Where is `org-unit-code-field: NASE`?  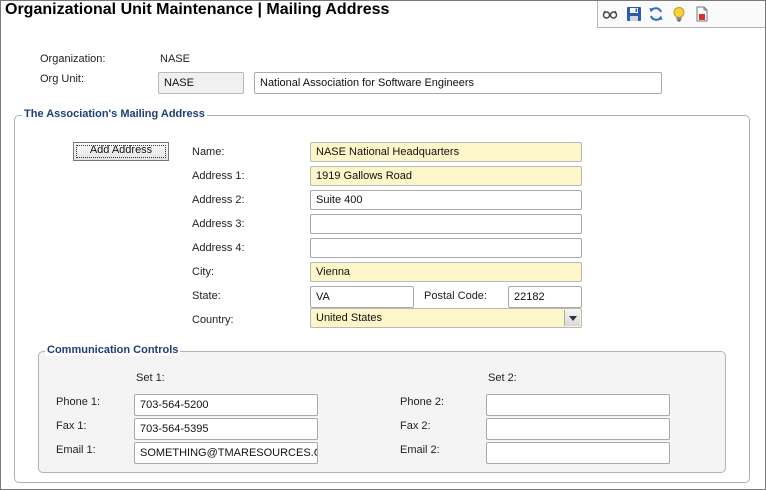
org-unit-code-field: NASE is located at coordinates (201, 83).